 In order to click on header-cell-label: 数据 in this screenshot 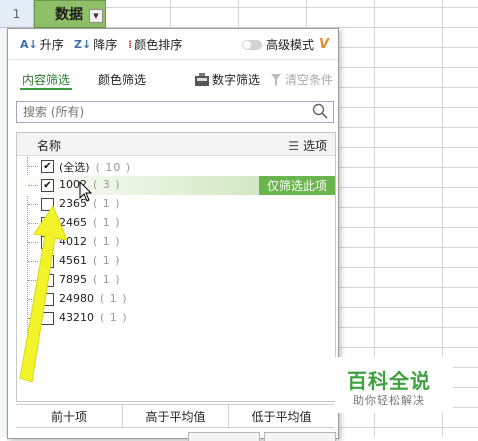, I will do `click(69, 15)`.